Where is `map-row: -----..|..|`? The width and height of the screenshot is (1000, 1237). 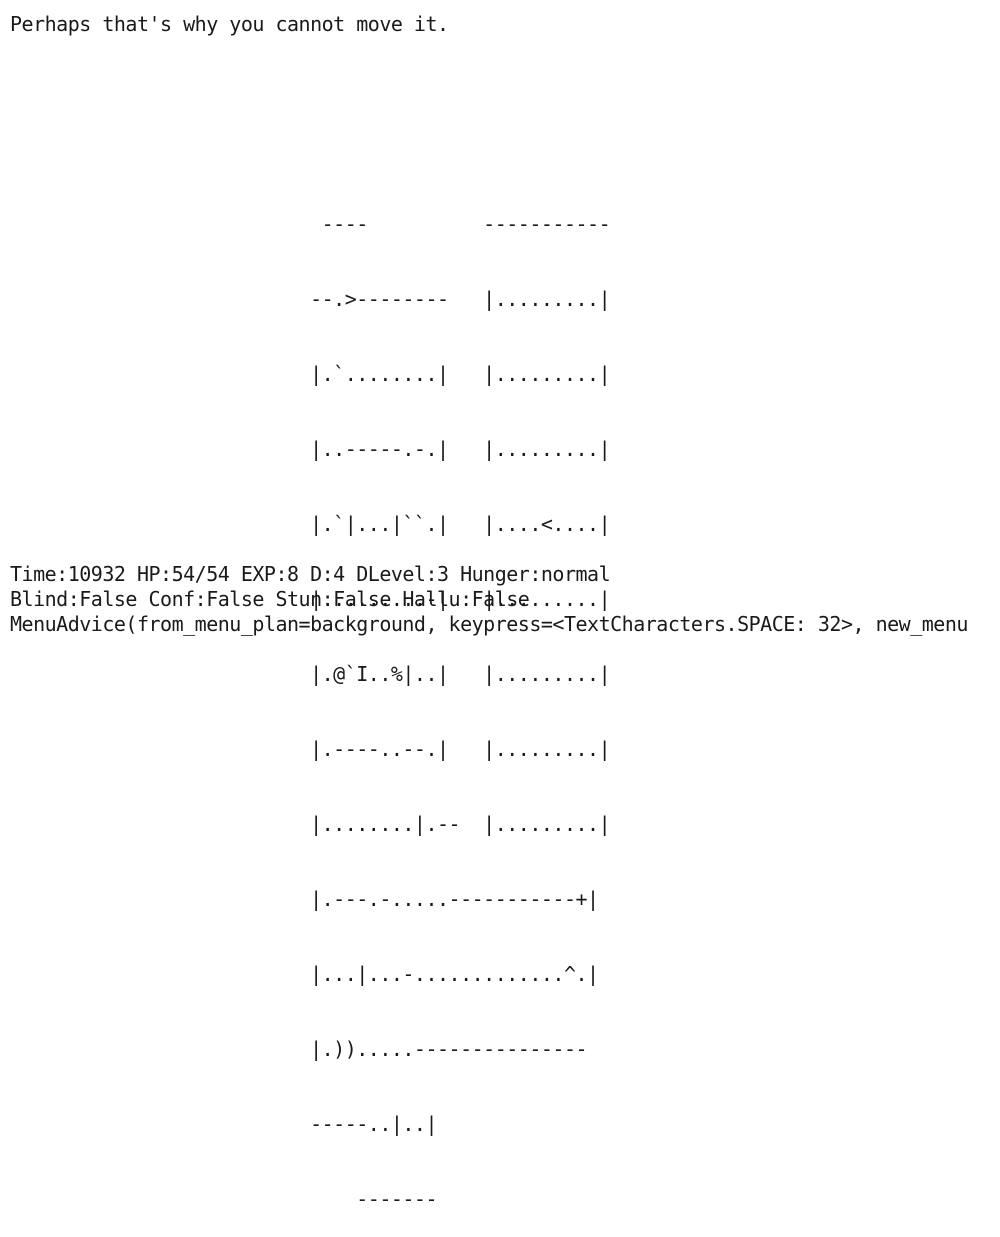
map-row: -----..|..| is located at coordinates (224, 1124).